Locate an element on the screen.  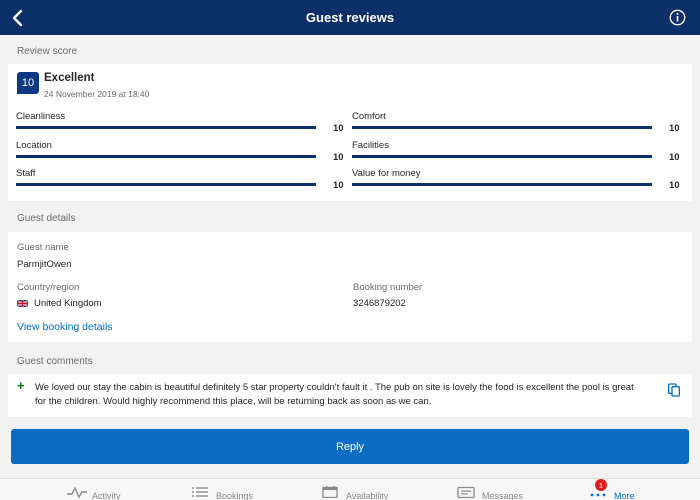
category-comfort: Comfort 10 is located at coordinates (517, 124).